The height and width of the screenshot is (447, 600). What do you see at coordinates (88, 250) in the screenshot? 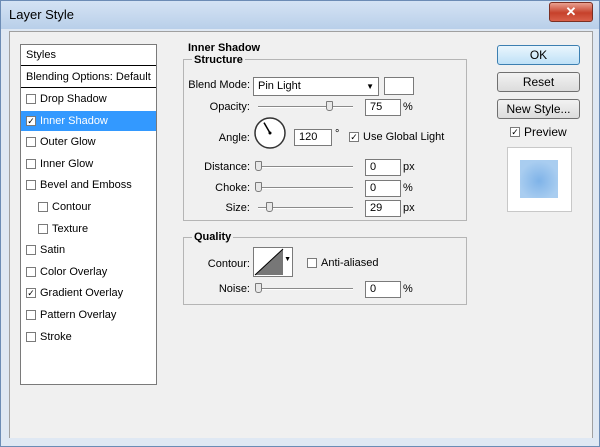
I see `style-item-satin: Satin` at bounding box center [88, 250].